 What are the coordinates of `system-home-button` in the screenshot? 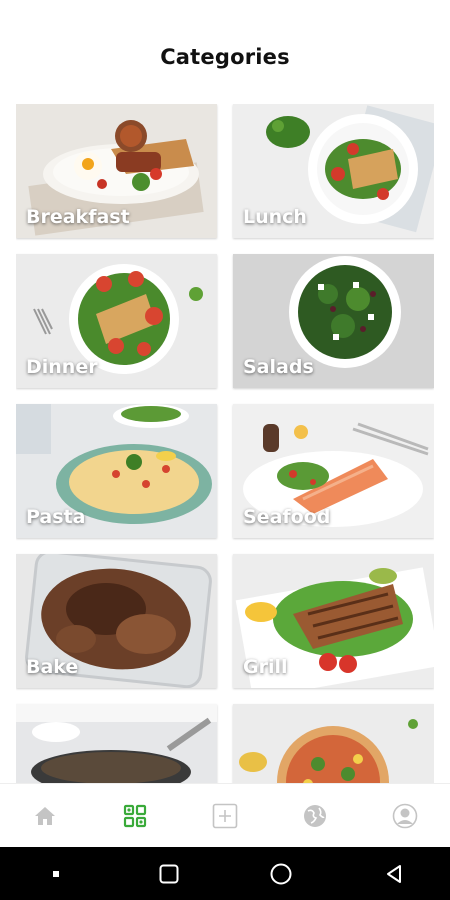 It's located at (281, 874).